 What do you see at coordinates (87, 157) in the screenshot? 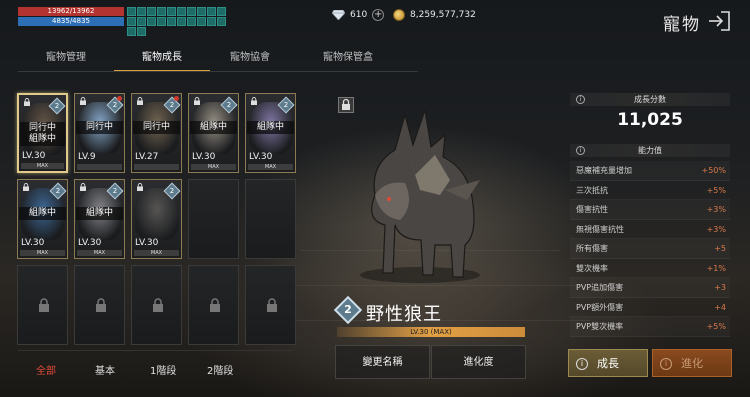
I see `pet-level: LV.9` at bounding box center [87, 157].